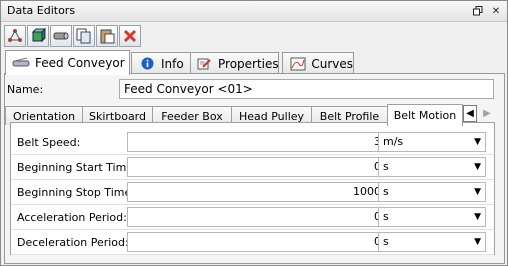 The image size is (508, 266). What do you see at coordinates (77, 167) in the screenshot?
I see `property-label: Beginning Start Time:` at bounding box center [77, 167].